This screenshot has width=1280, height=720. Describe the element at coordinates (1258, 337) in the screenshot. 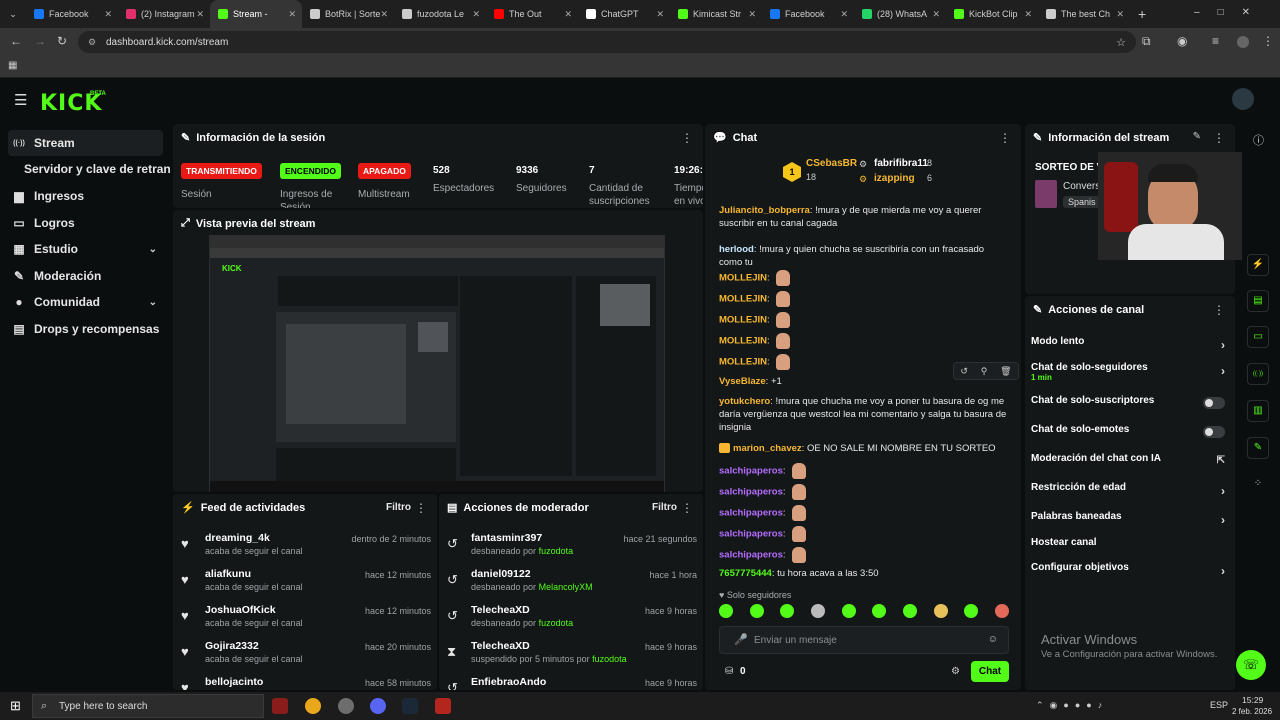

I see `chat-bubble-icon: ▭` at that location.